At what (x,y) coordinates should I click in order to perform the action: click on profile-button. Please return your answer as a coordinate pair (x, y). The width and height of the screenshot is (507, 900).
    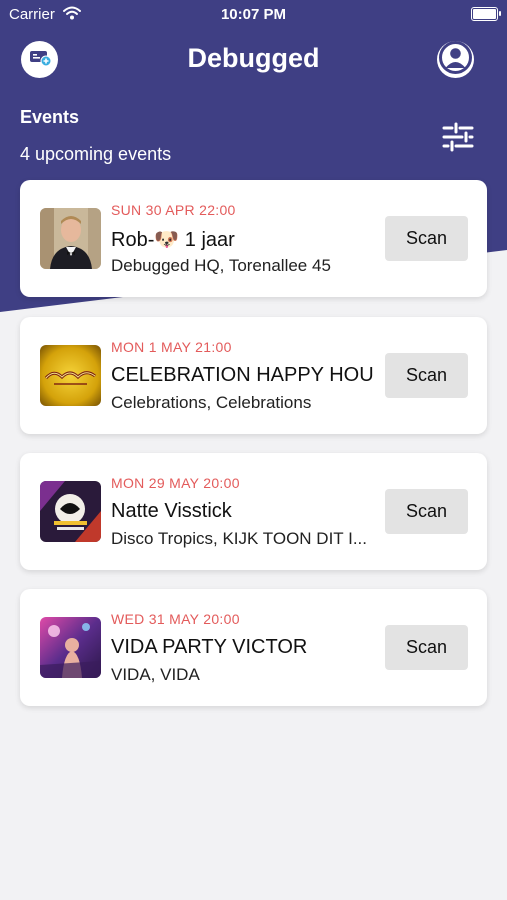
    Looking at the image, I should click on (455, 60).